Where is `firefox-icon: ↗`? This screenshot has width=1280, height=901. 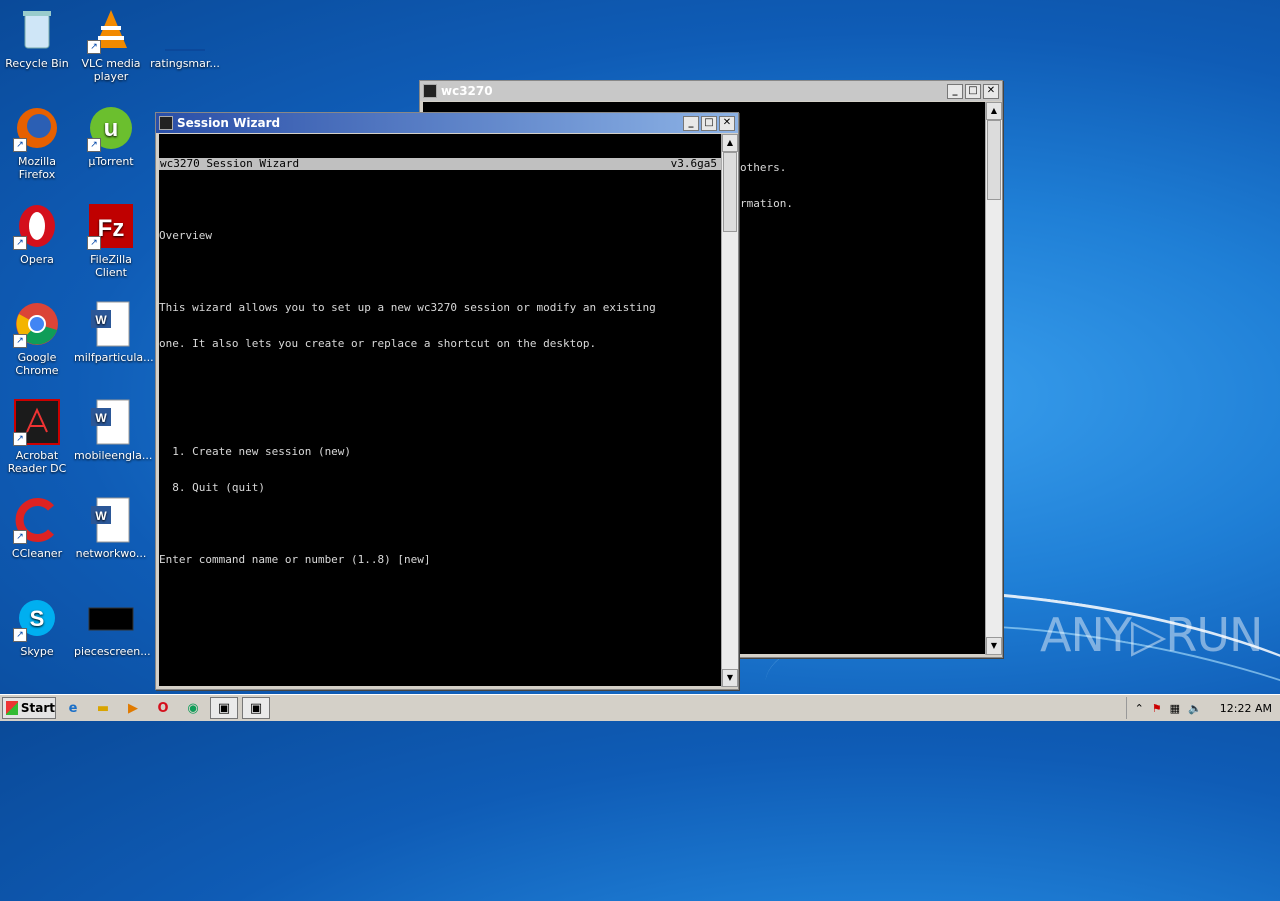
firefox-icon: ↗ is located at coordinates (37, 128).